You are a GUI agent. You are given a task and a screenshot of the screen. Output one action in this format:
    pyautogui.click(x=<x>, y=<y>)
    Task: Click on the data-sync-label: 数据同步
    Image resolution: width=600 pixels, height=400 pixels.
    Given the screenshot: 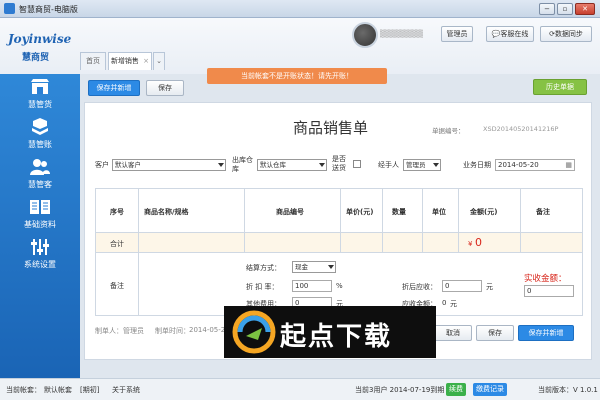 What is the action you would take?
    pyautogui.click(x=568, y=34)
    